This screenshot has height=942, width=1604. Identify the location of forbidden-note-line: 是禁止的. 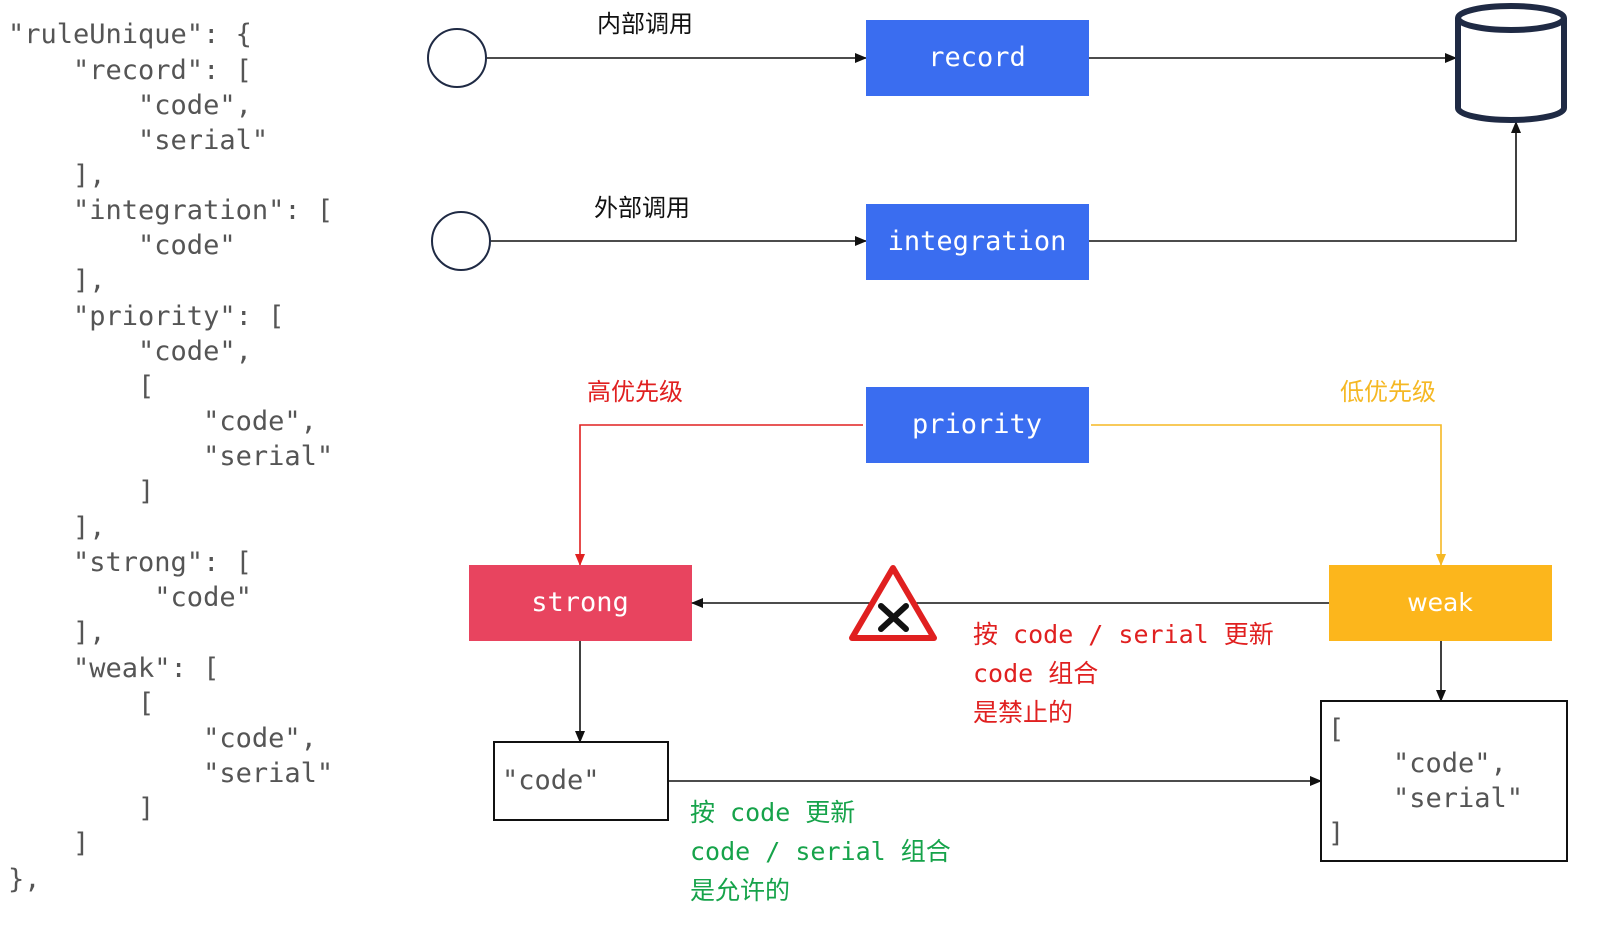
(1023, 712).